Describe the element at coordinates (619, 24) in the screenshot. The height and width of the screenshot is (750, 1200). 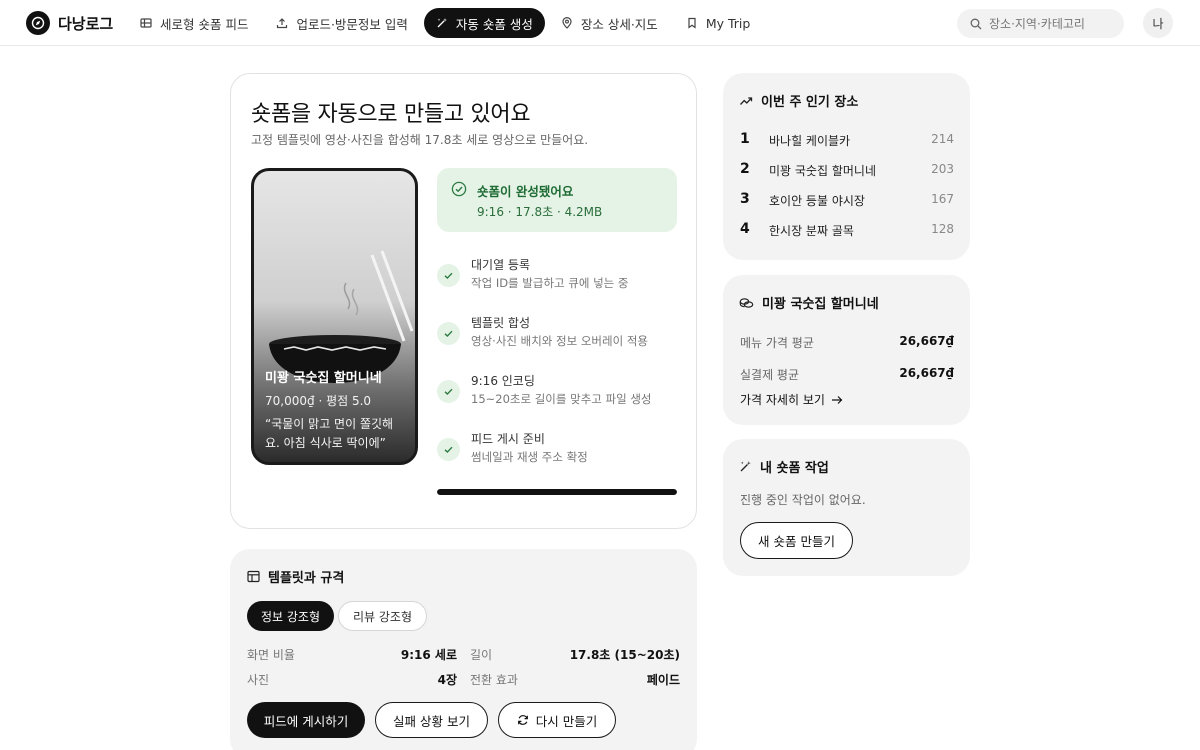
I see `nav-item-label: 장소 상세·지도` at that location.